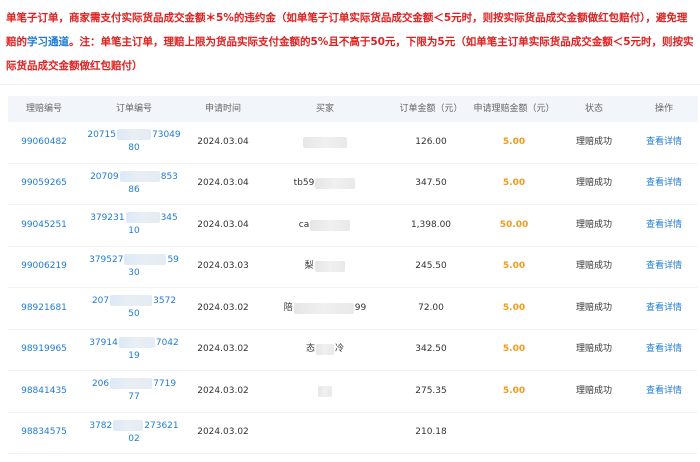 This screenshot has height=462, width=700. I want to click on buyer-name: ca, so click(304, 224).